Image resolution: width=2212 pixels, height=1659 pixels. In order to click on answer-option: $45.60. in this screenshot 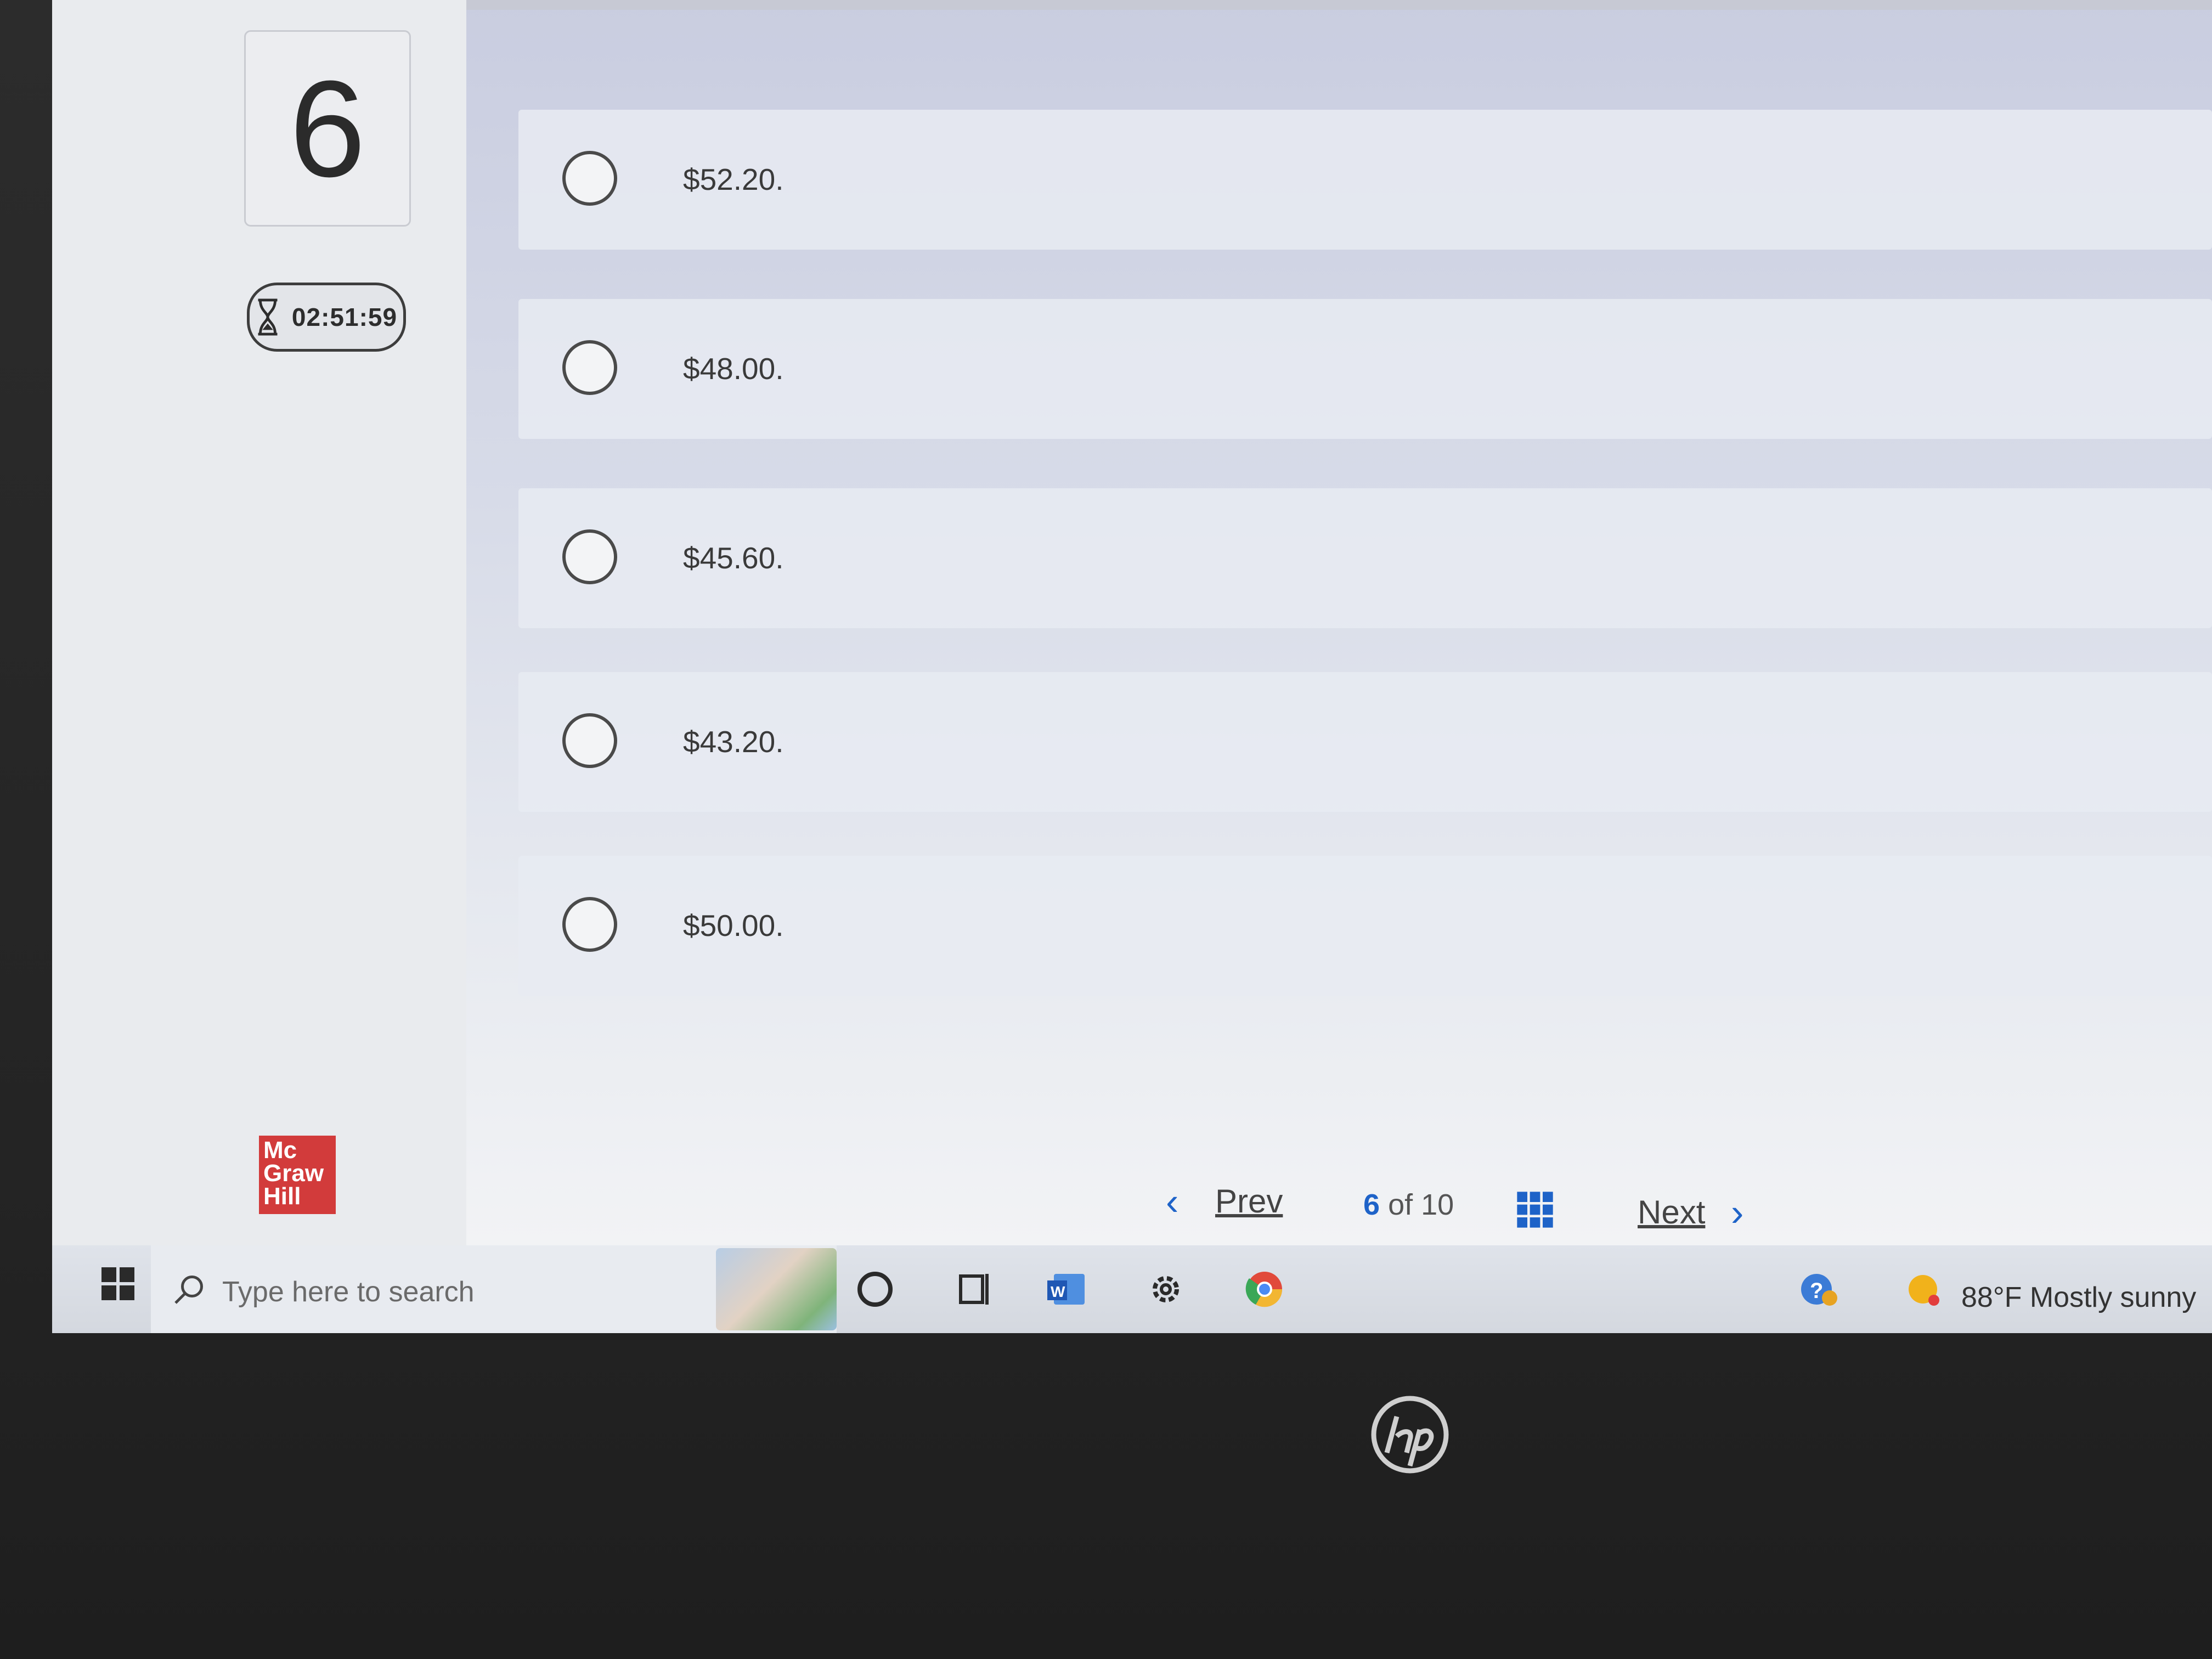, I will do `click(1365, 558)`.